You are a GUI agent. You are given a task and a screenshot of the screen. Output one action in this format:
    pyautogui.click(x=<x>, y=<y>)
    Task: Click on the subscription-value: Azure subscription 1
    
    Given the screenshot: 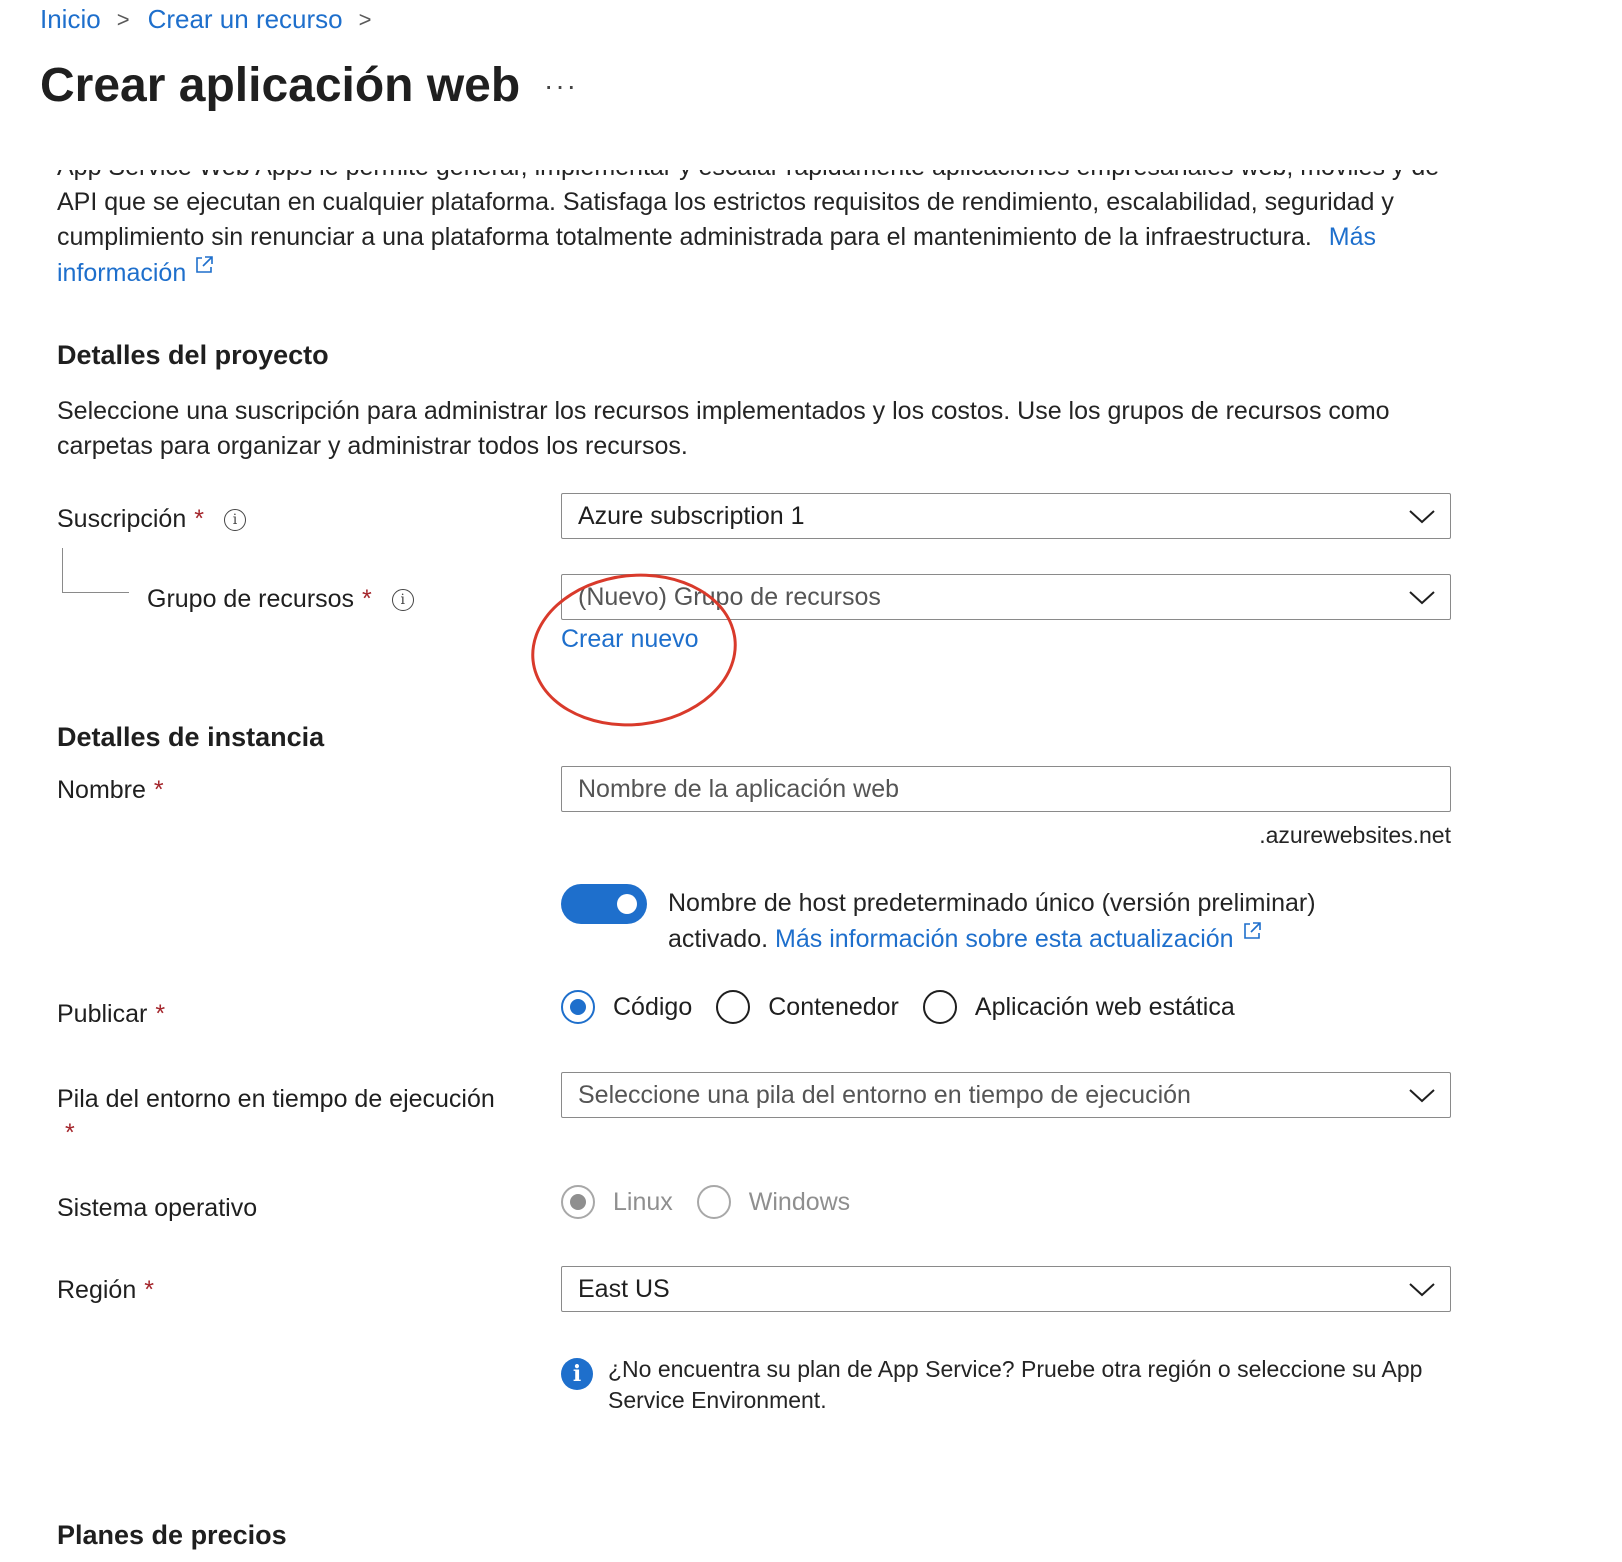 What is the action you would take?
    pyautogui.click(x=691, y=515)
    